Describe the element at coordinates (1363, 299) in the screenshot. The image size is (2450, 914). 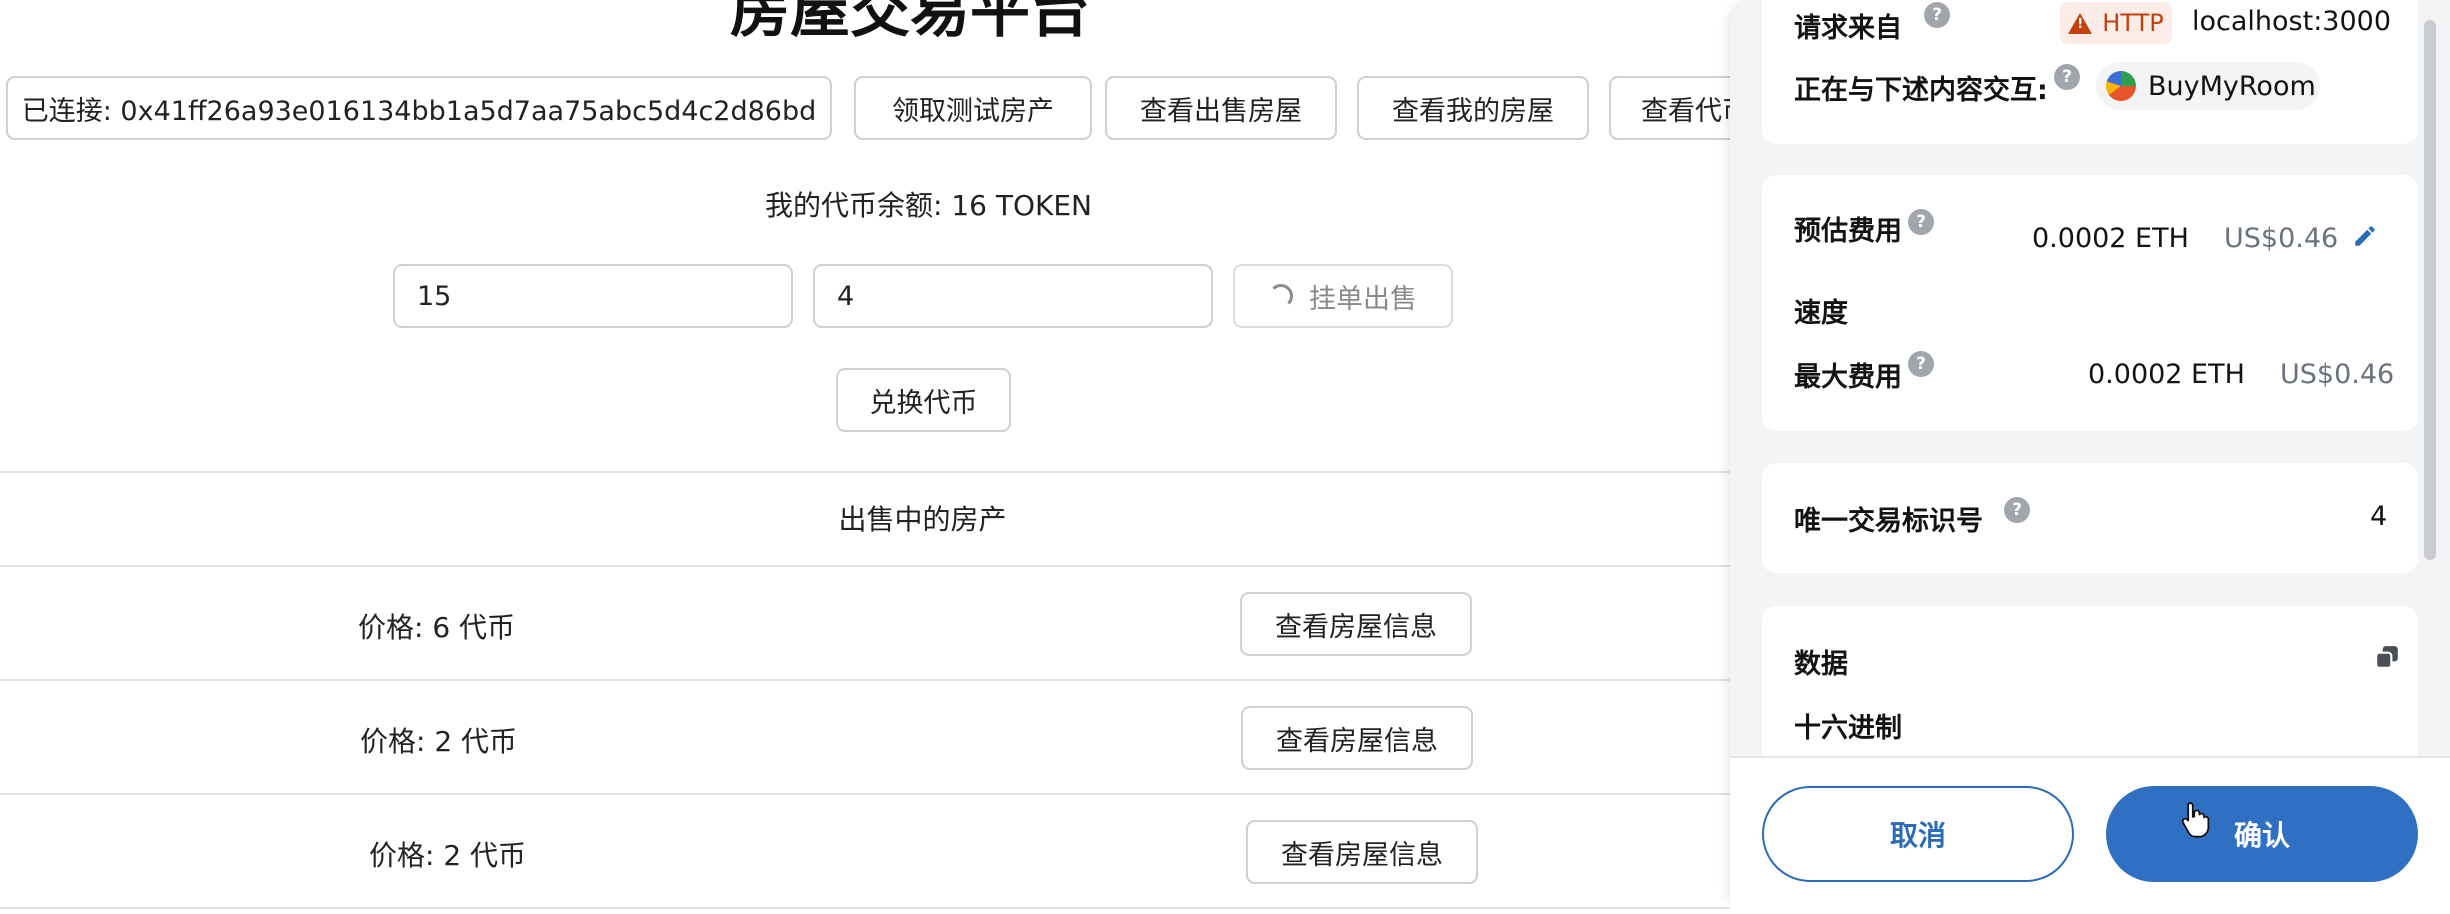
I see `list-for-sale-label: 挂单出售` at that location.